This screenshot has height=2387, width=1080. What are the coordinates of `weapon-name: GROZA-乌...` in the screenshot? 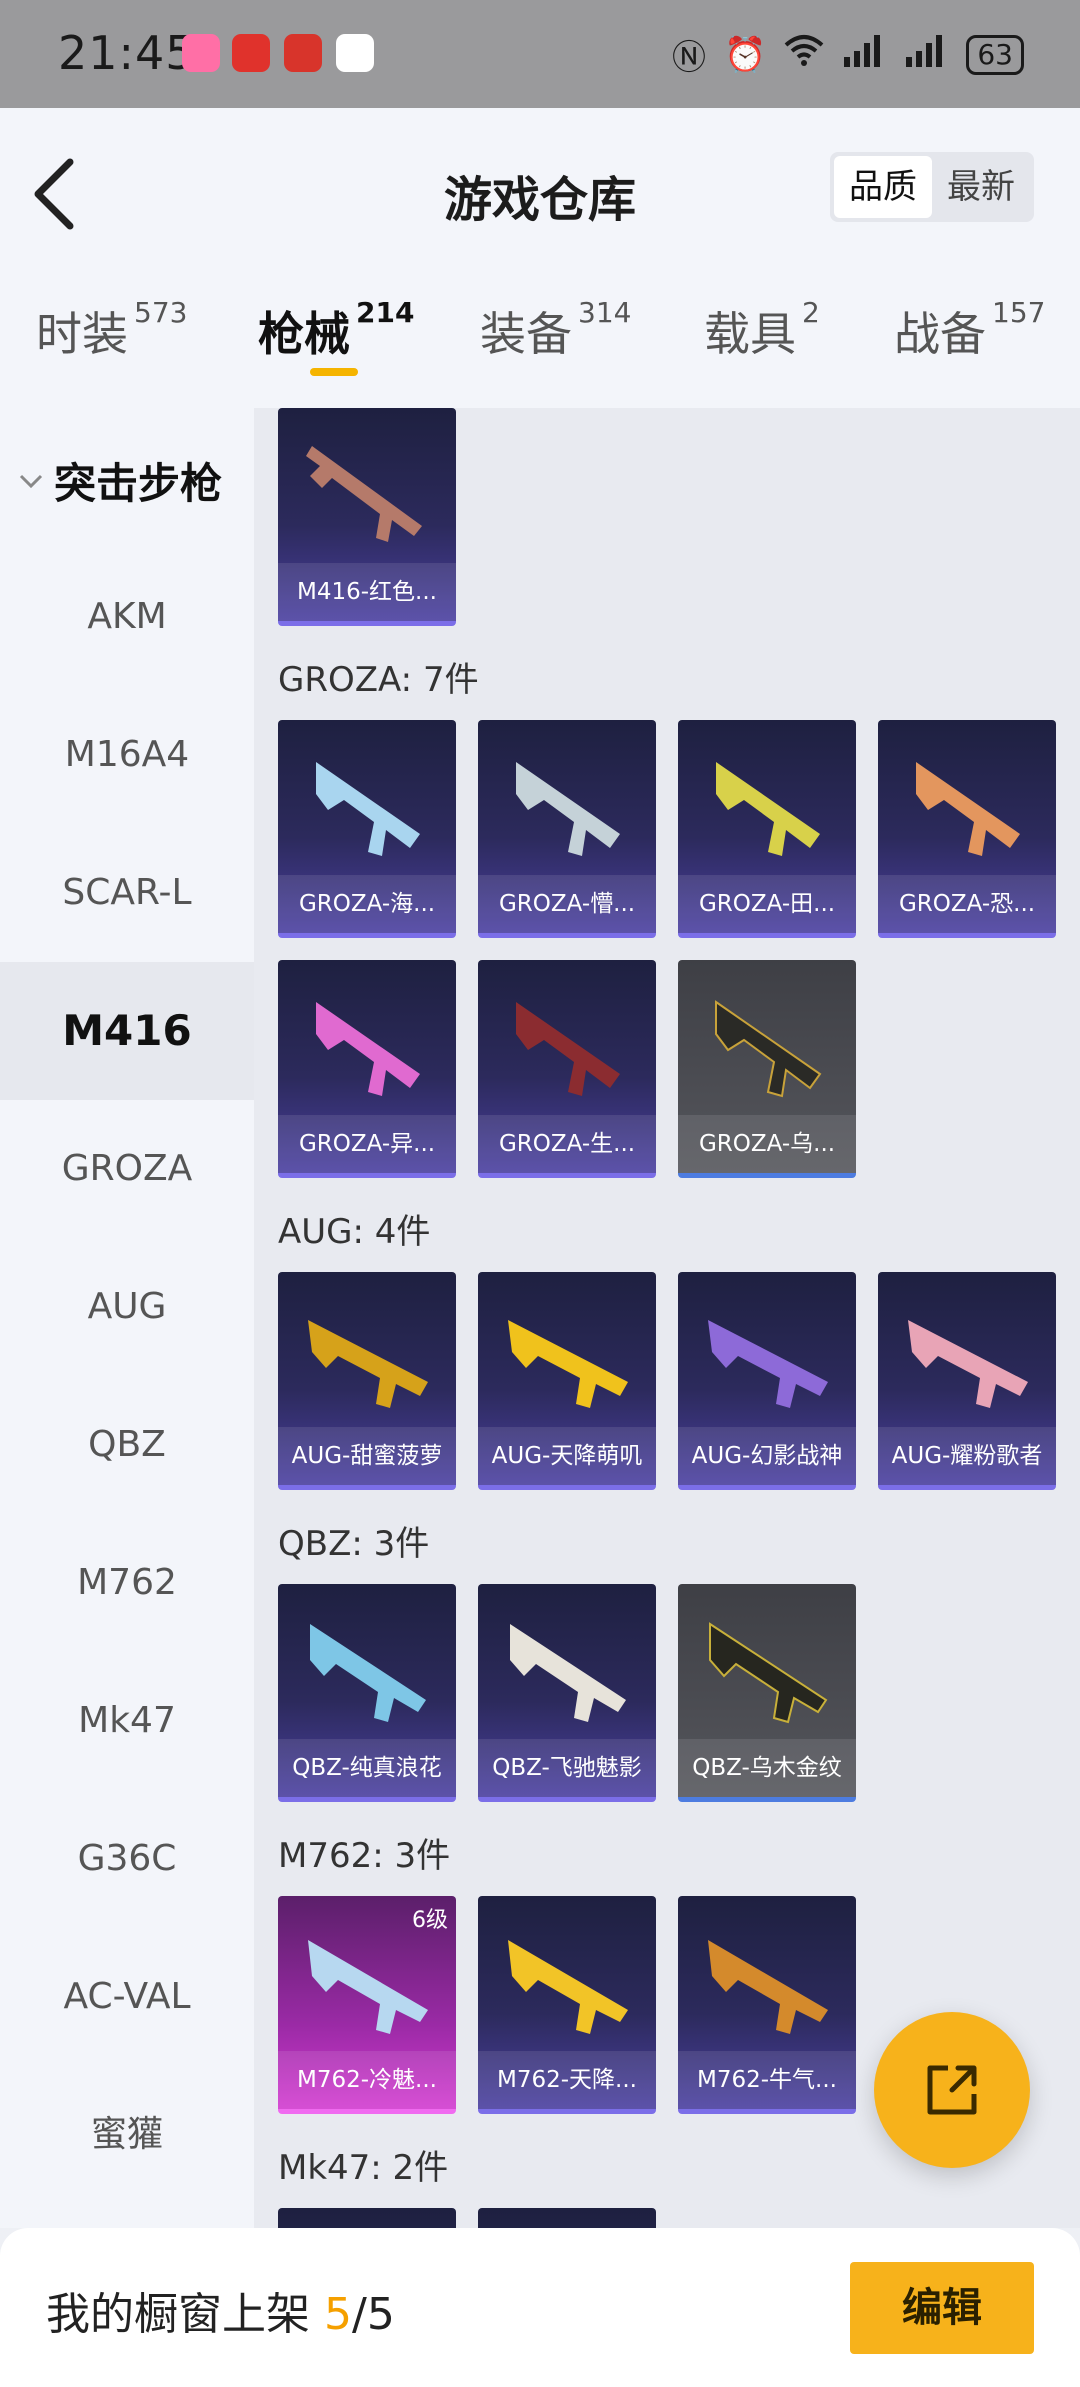 It's located at (767, 1144).